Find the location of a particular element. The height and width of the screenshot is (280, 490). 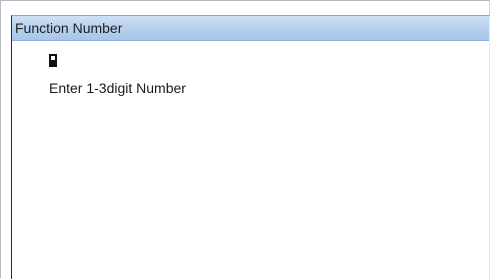

dialog-title: Function Number is located at coordinates (69, 28).